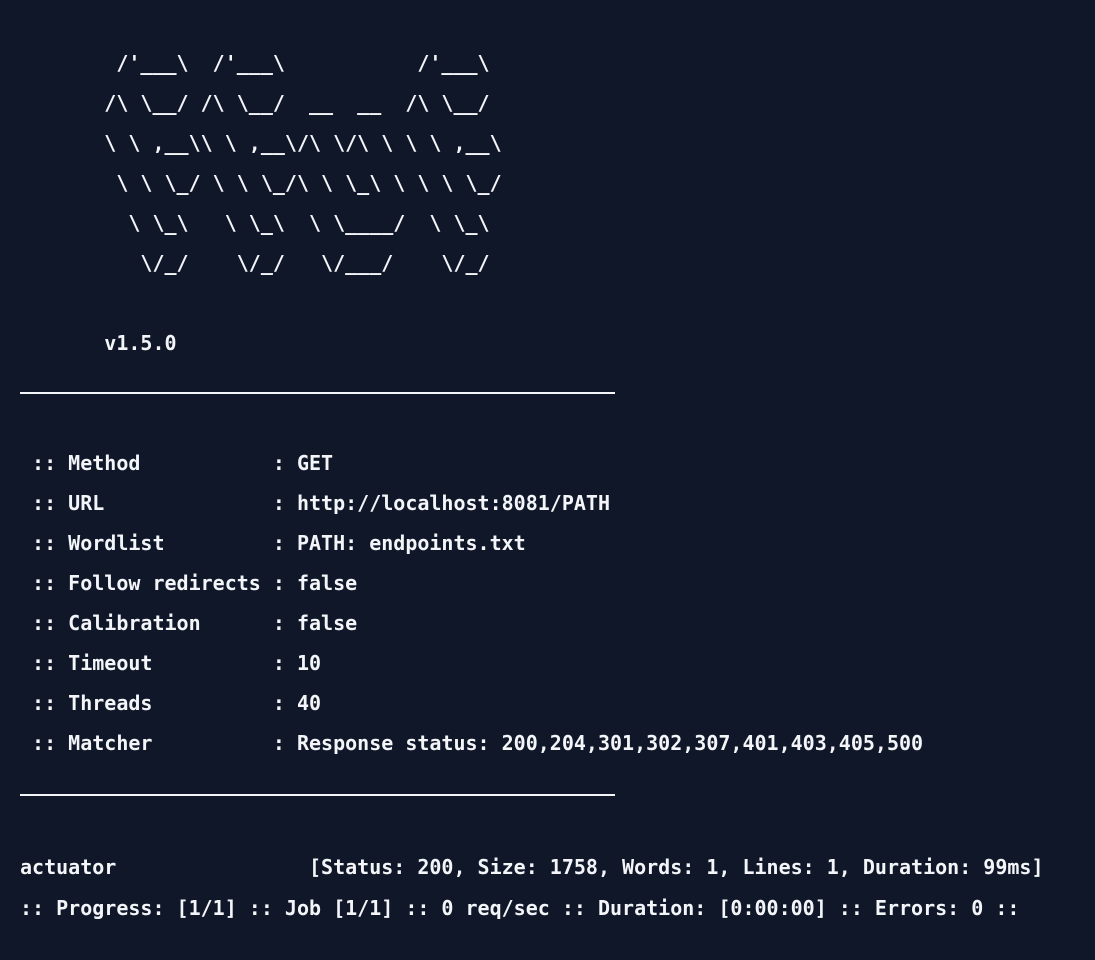 This screenshot has width=1095, height=960. Describe the element at coordinates (255, 263) in the screenshot. I see `banner-art-line: \/_/ \/_/ \/___/ \/_/` at that location.